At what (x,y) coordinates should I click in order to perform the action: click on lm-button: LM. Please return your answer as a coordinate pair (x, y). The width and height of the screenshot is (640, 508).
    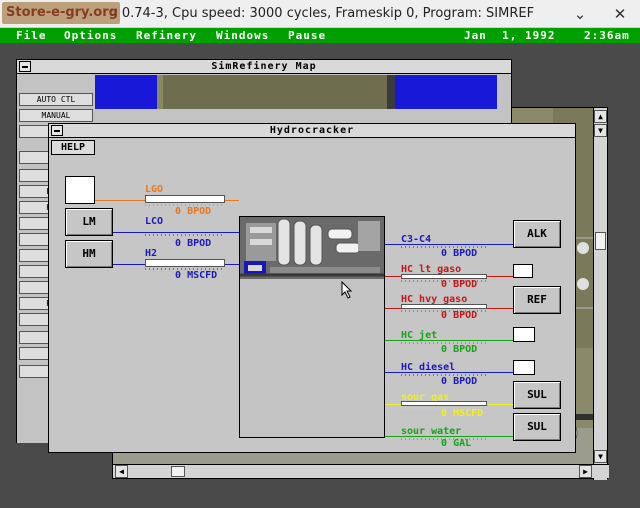
    Looking at the image, I should click on (89, 222).